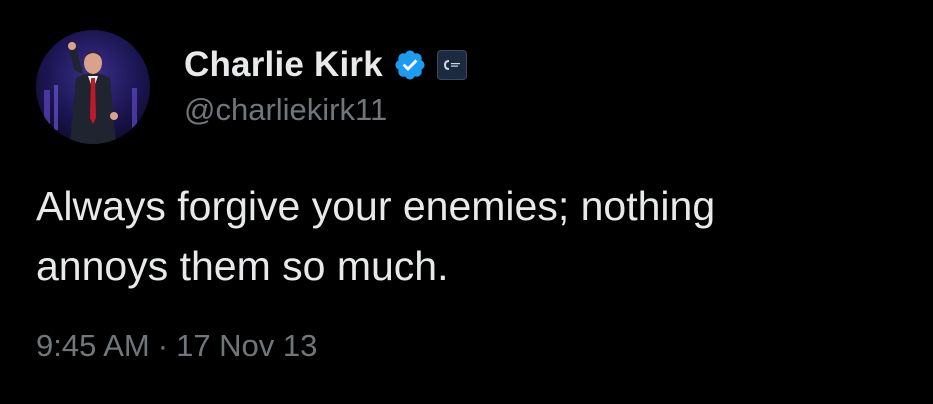 Image resolution: width=933 pixels, height=404 pixels. What do you see at coordinates (247, 345) in the screenshot?
I see `tweet-date: 17 Nov 13` at bounding box center [247, 345].